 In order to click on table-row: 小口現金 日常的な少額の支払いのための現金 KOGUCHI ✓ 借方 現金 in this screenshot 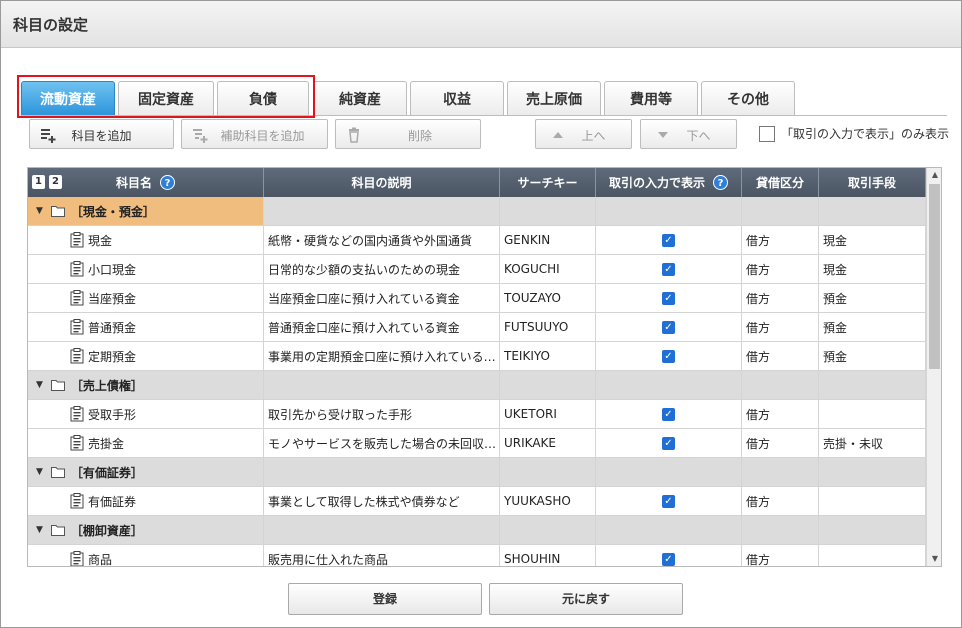, I will do `click(477, 269)`.